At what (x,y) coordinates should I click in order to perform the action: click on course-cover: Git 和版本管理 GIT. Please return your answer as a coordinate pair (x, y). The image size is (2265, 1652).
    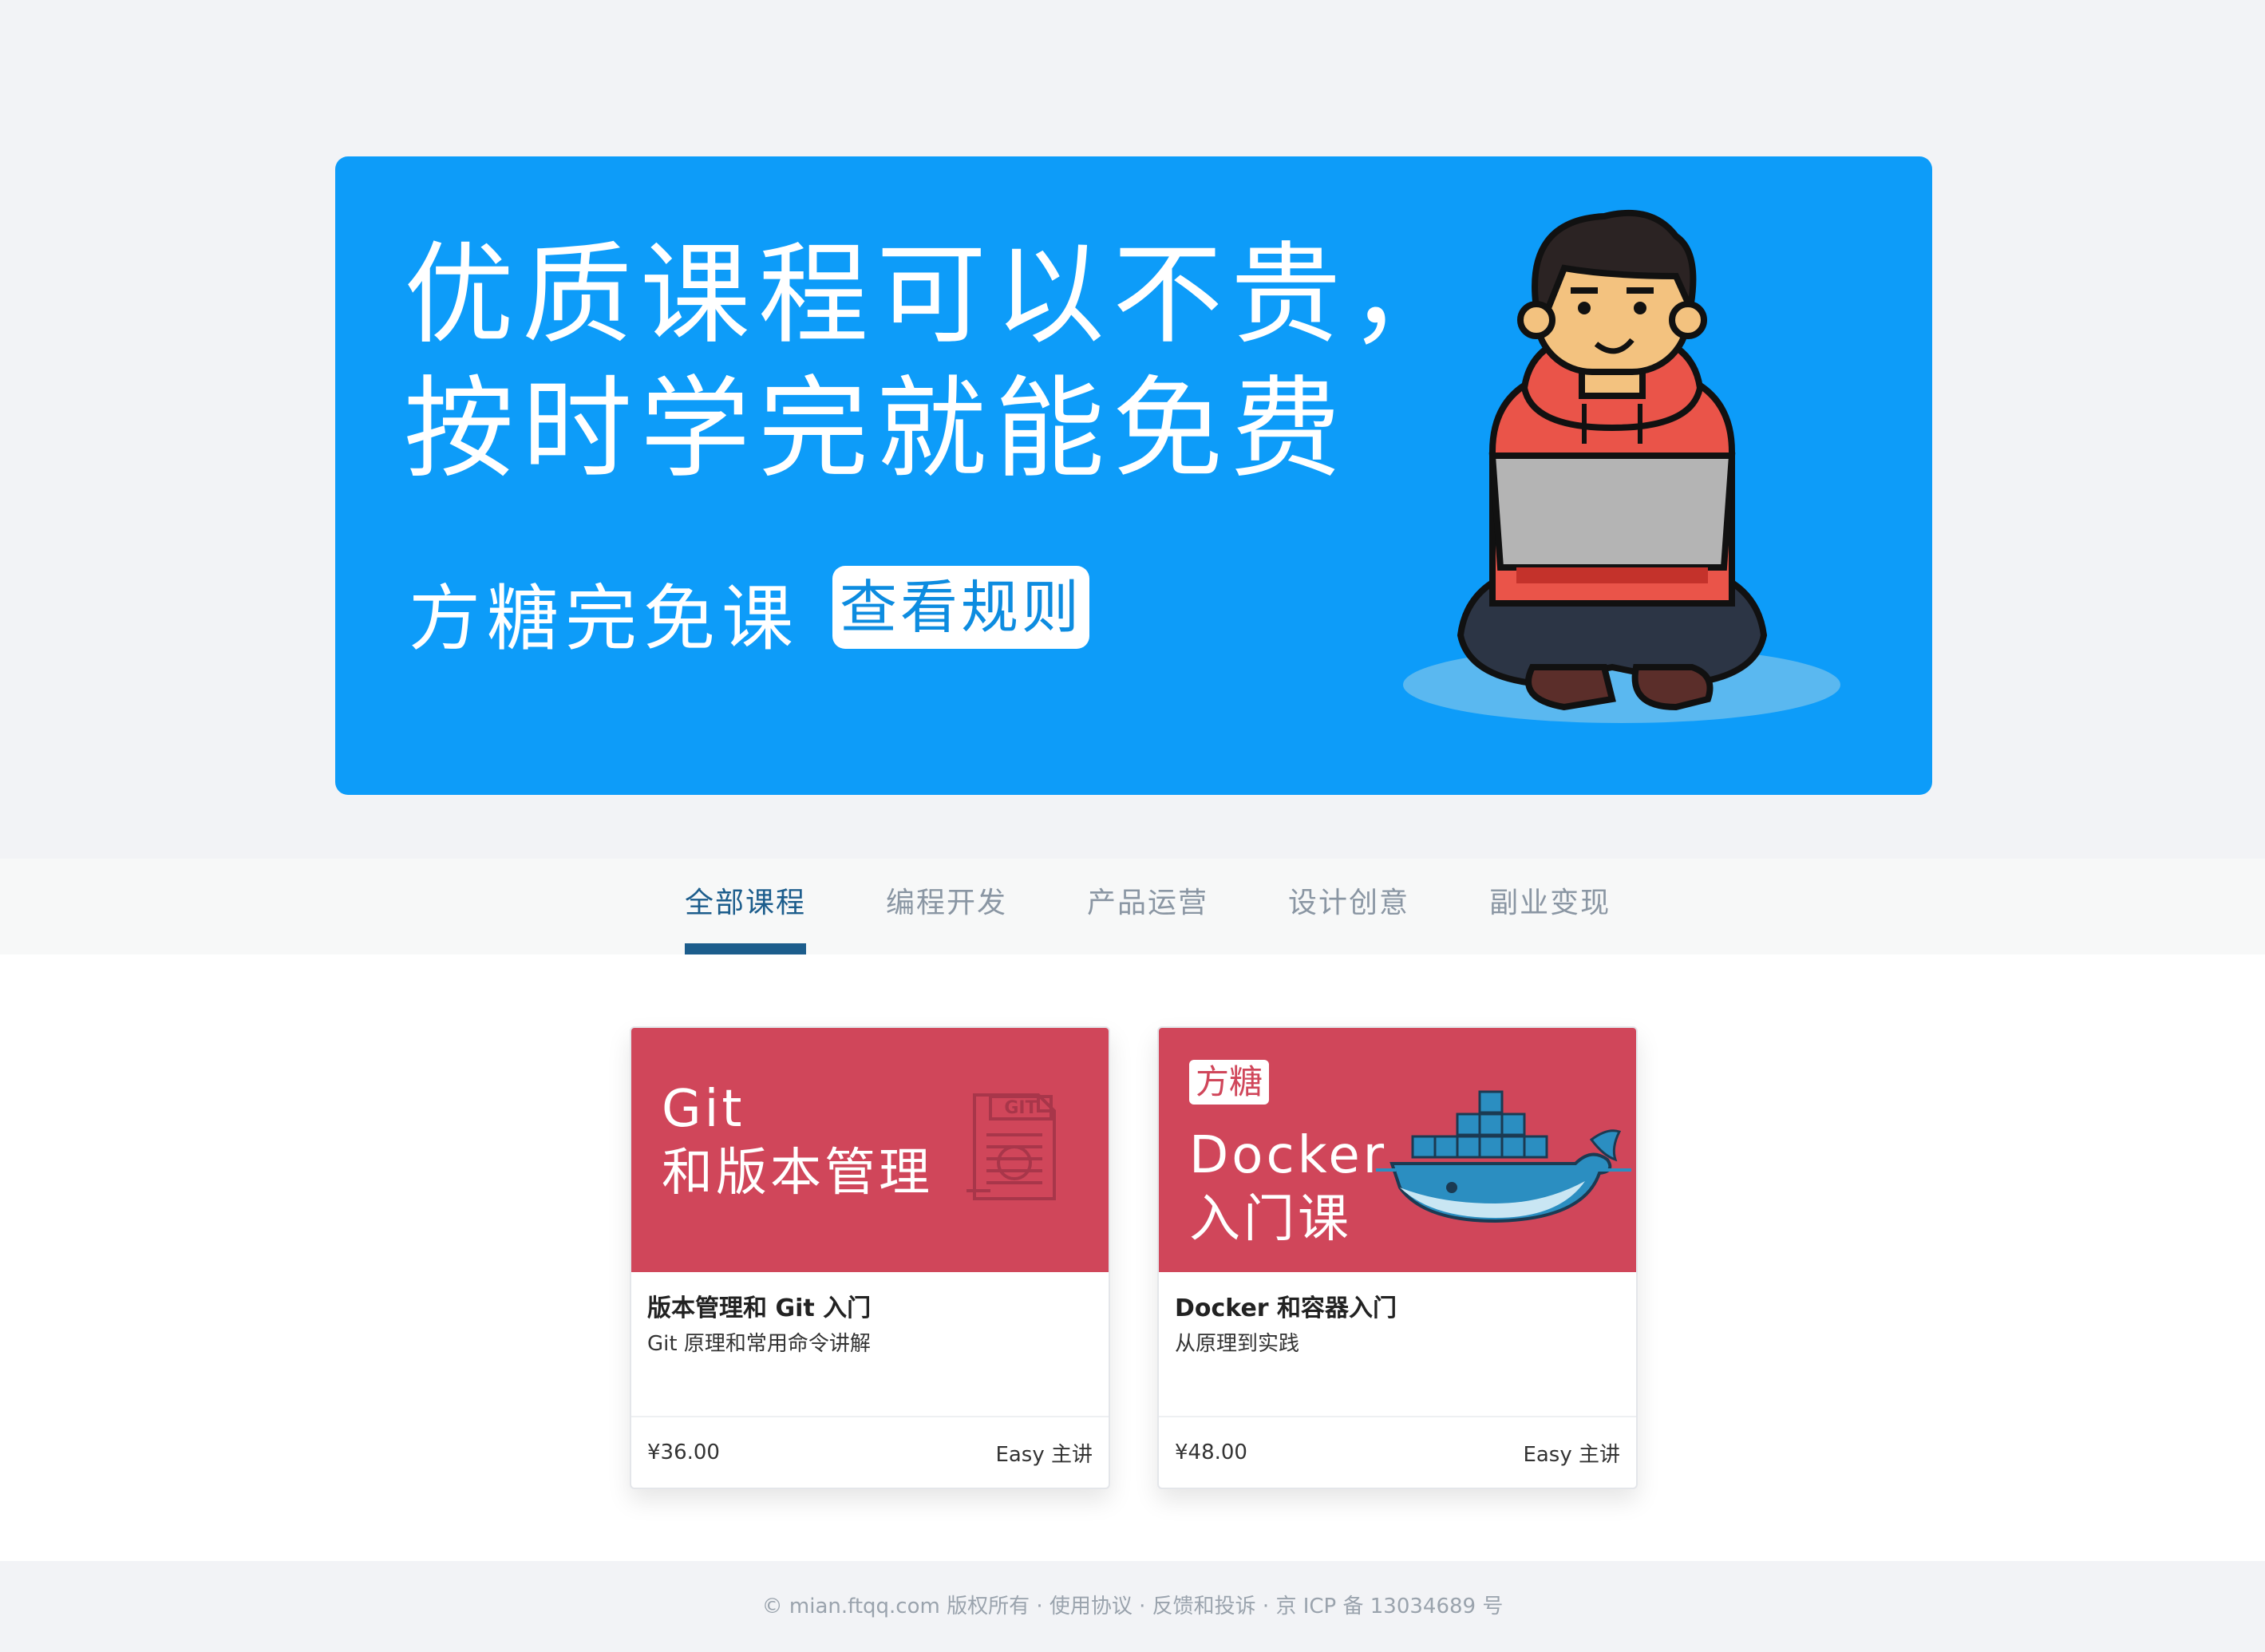
    Looking at the image, I should click on (870, 1150).